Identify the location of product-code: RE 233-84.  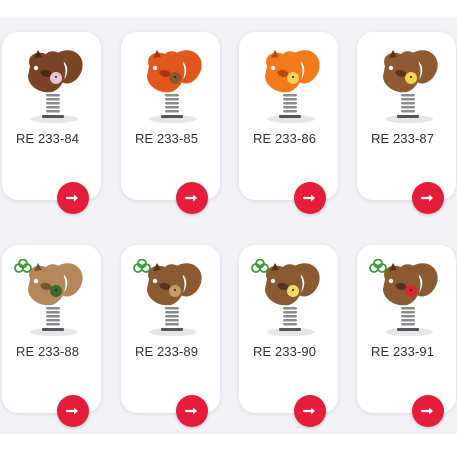
(48, 138).